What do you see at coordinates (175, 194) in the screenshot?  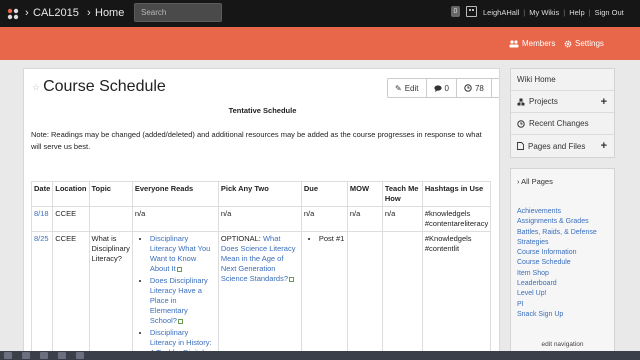 I see `column-header: Everyone Reads` at bounding box center [175, 194].